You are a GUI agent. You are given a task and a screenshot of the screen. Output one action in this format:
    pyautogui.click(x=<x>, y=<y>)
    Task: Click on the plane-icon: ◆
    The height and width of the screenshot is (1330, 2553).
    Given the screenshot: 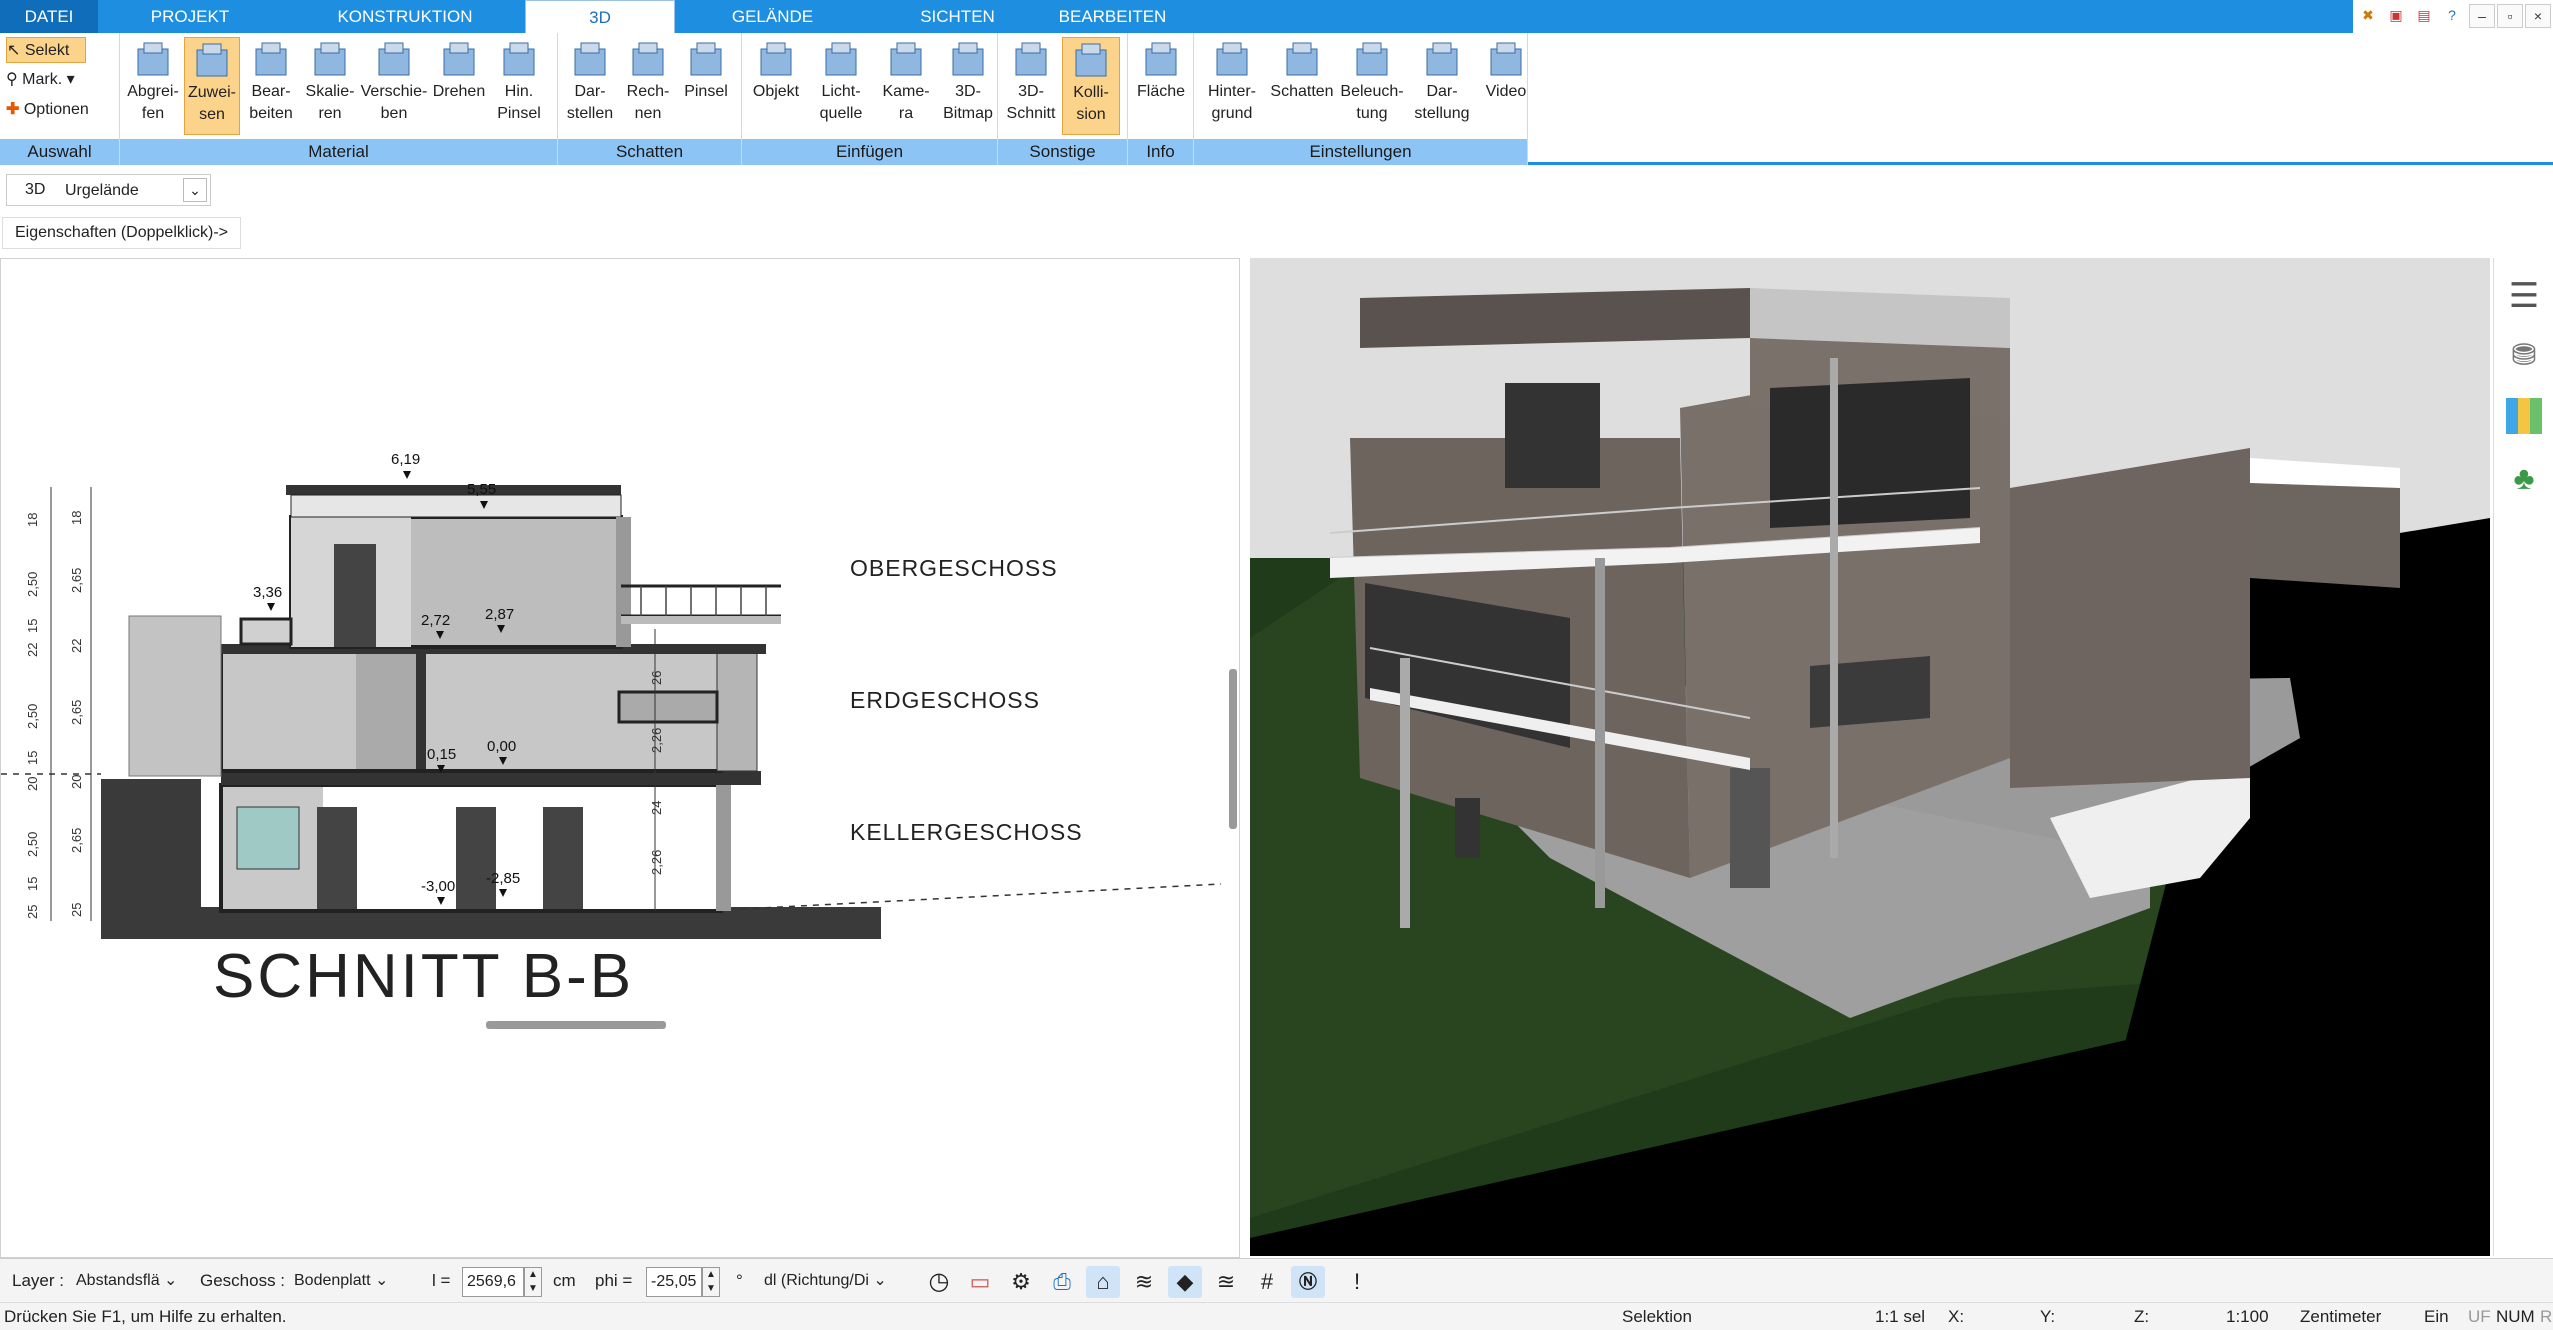 What is the action you would take?
    pyautogui.click(x=1185, y=1282)
    